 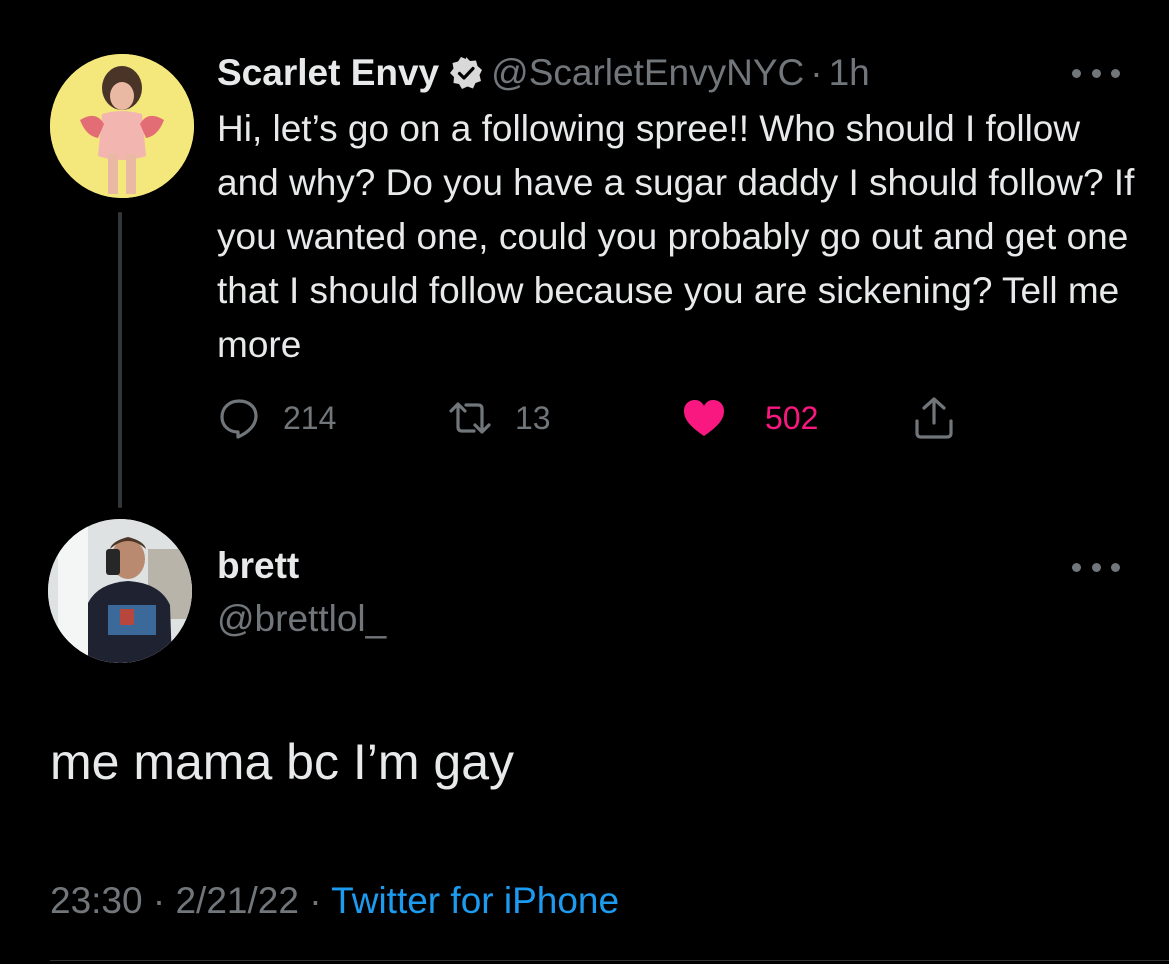 I want to click on retweet-icon, so click(x=470, y=418).